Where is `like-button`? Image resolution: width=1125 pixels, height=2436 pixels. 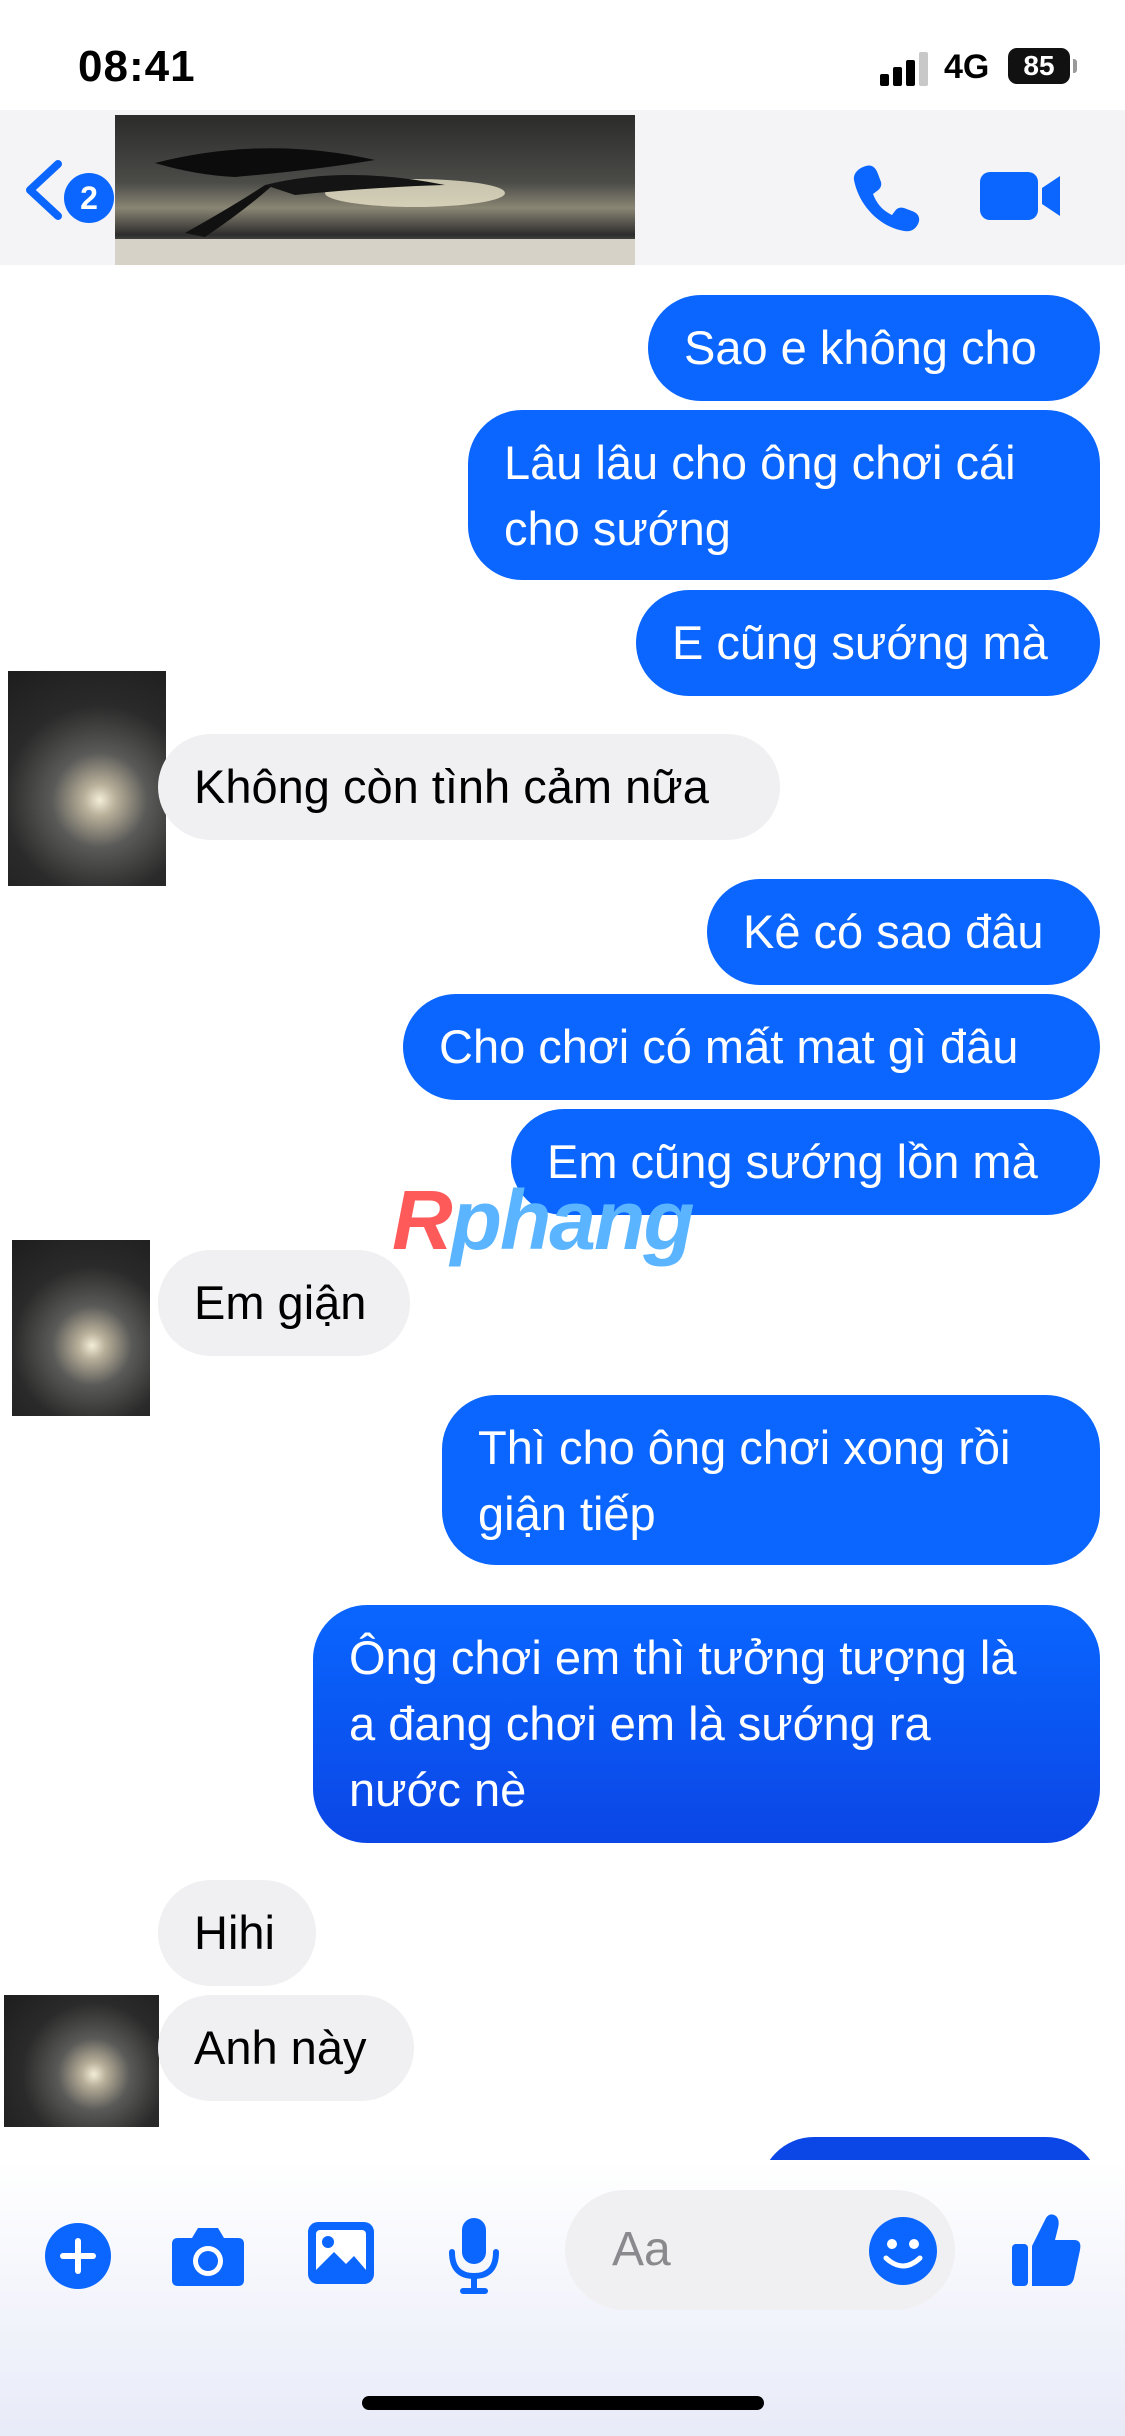
like-button is located at coordinates (1046, 2250).